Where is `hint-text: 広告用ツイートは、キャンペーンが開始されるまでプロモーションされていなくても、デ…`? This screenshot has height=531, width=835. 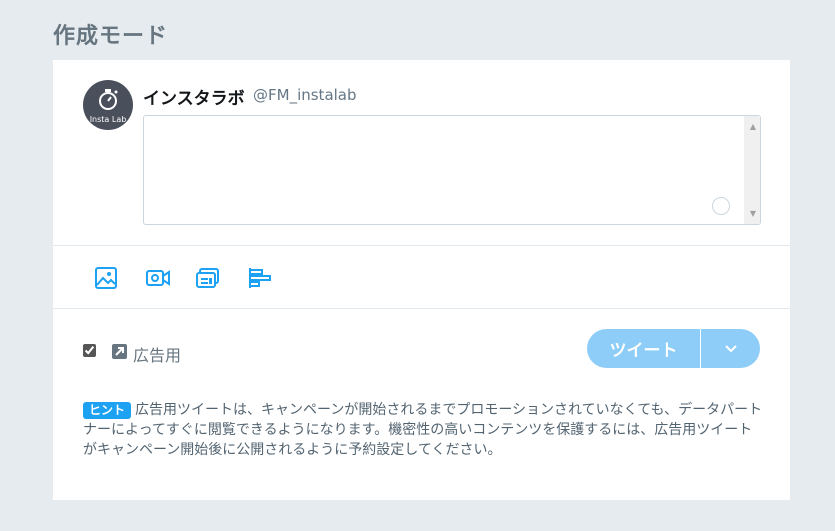 hint-text: 広告用ツイートは、キャンペーンが開始されるまでプロモーションされていなくても、デ… is located at coordinates (423, 430).